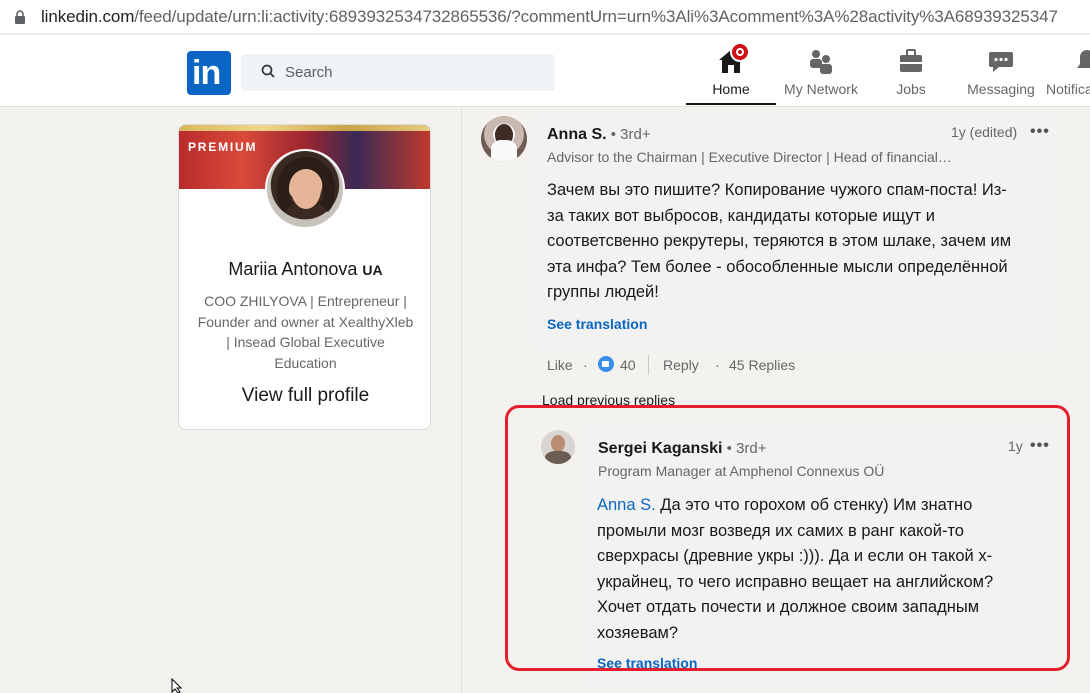 This screenshot has height=693, width=1090. I want to click on nav-jobs: Jobs, so click(911, 76).